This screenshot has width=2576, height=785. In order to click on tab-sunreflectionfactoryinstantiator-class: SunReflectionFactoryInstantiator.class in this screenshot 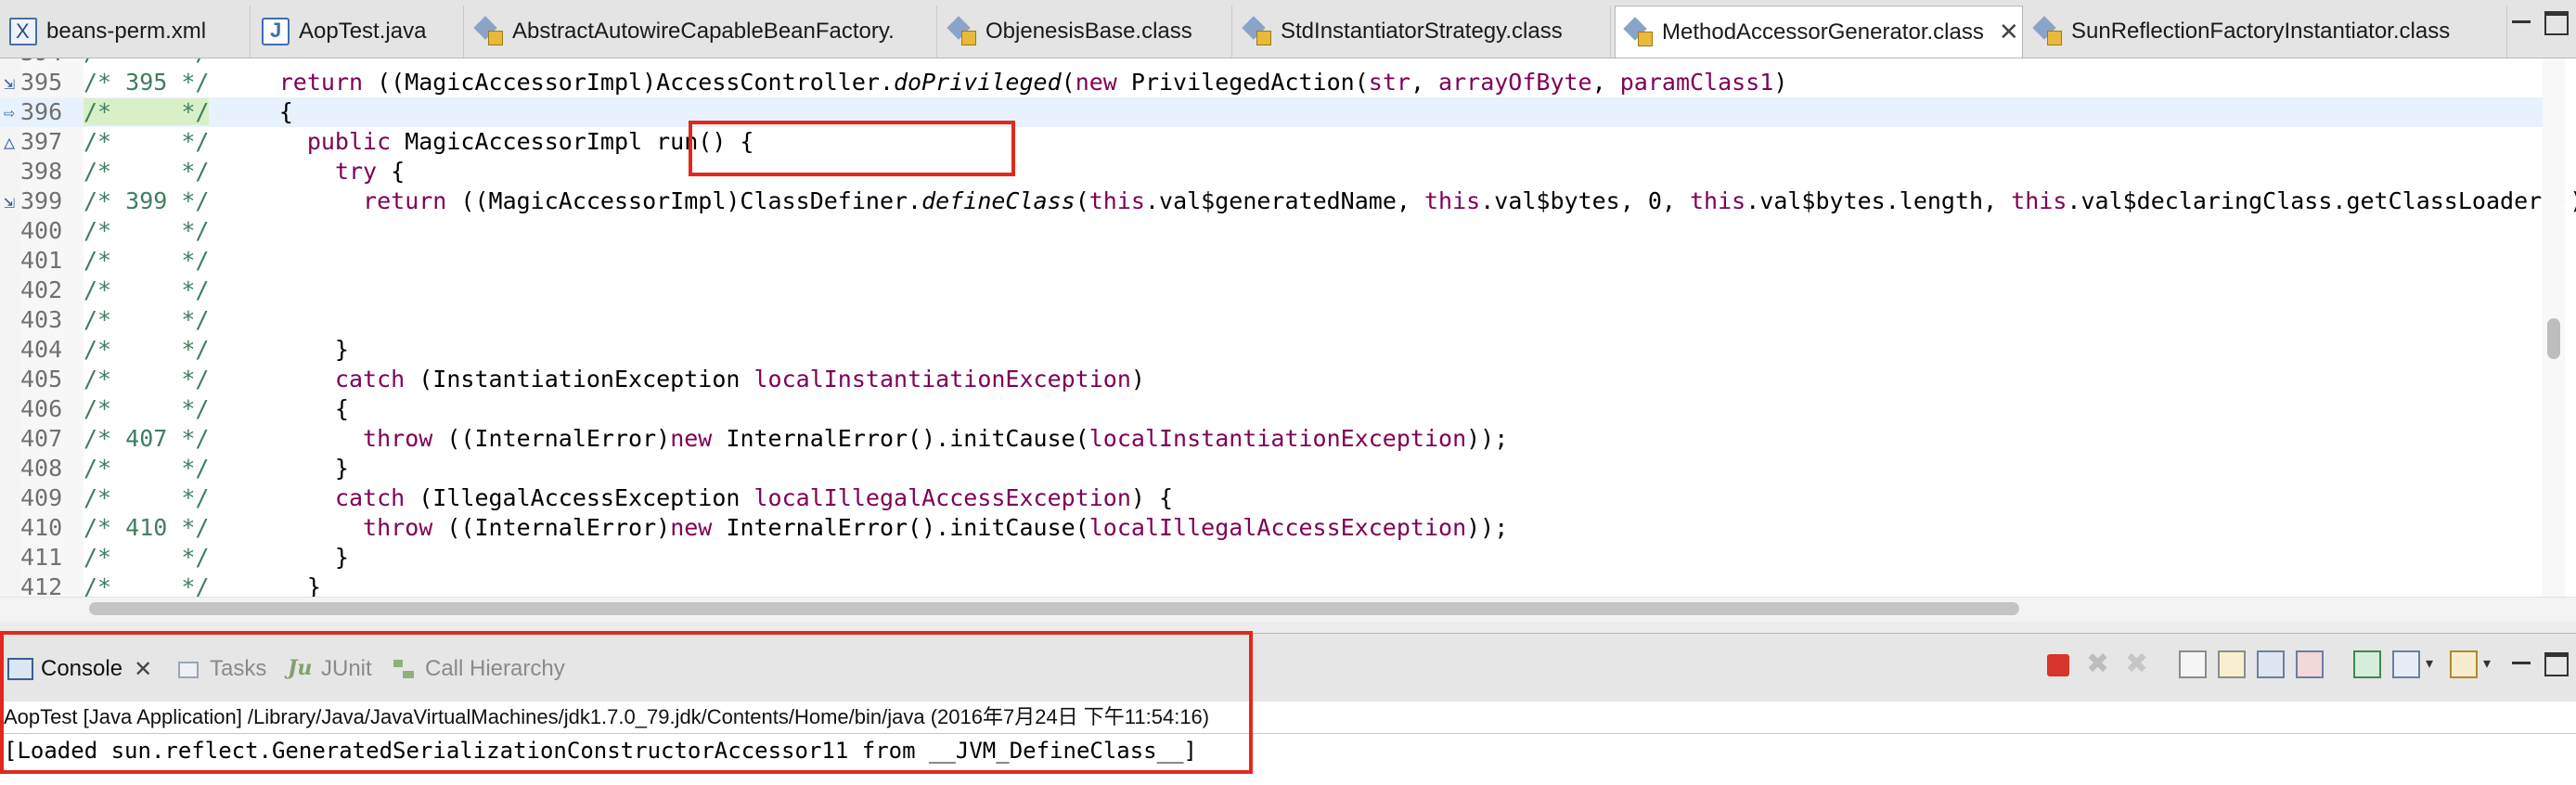, I will do `click(2266, 32)`.